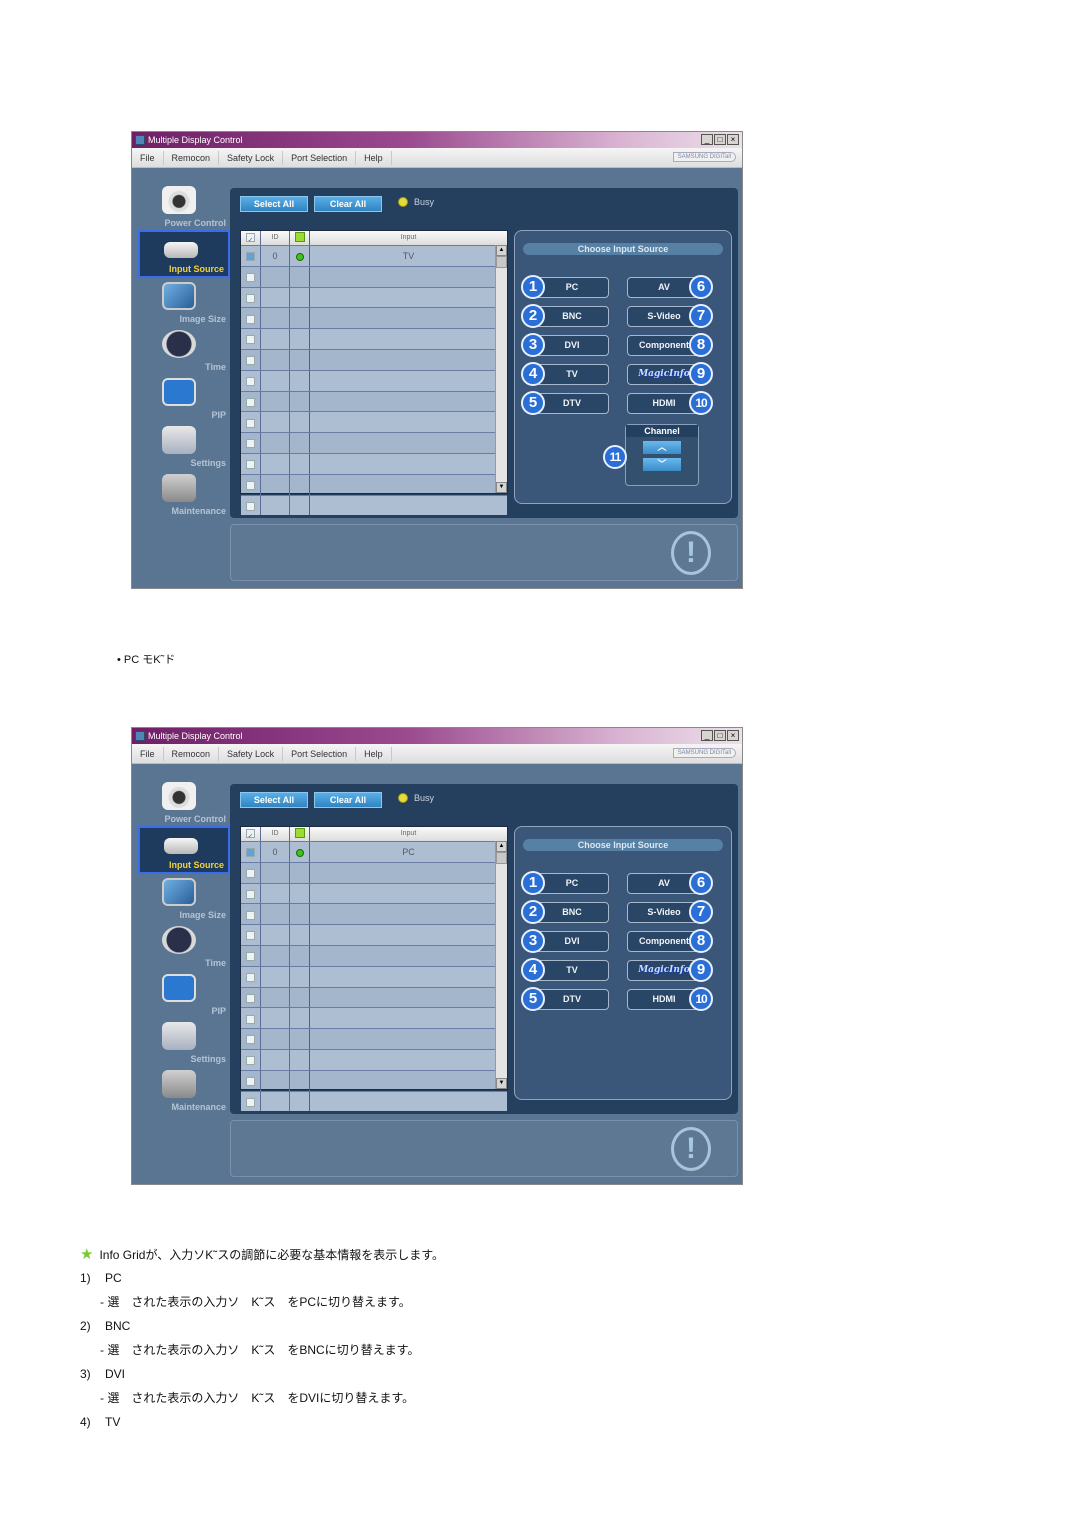  What do you see at coordinates (192, 753) in the screenshot?
I see `menu-remocon: Remocon` at bounding box center [192, 753].